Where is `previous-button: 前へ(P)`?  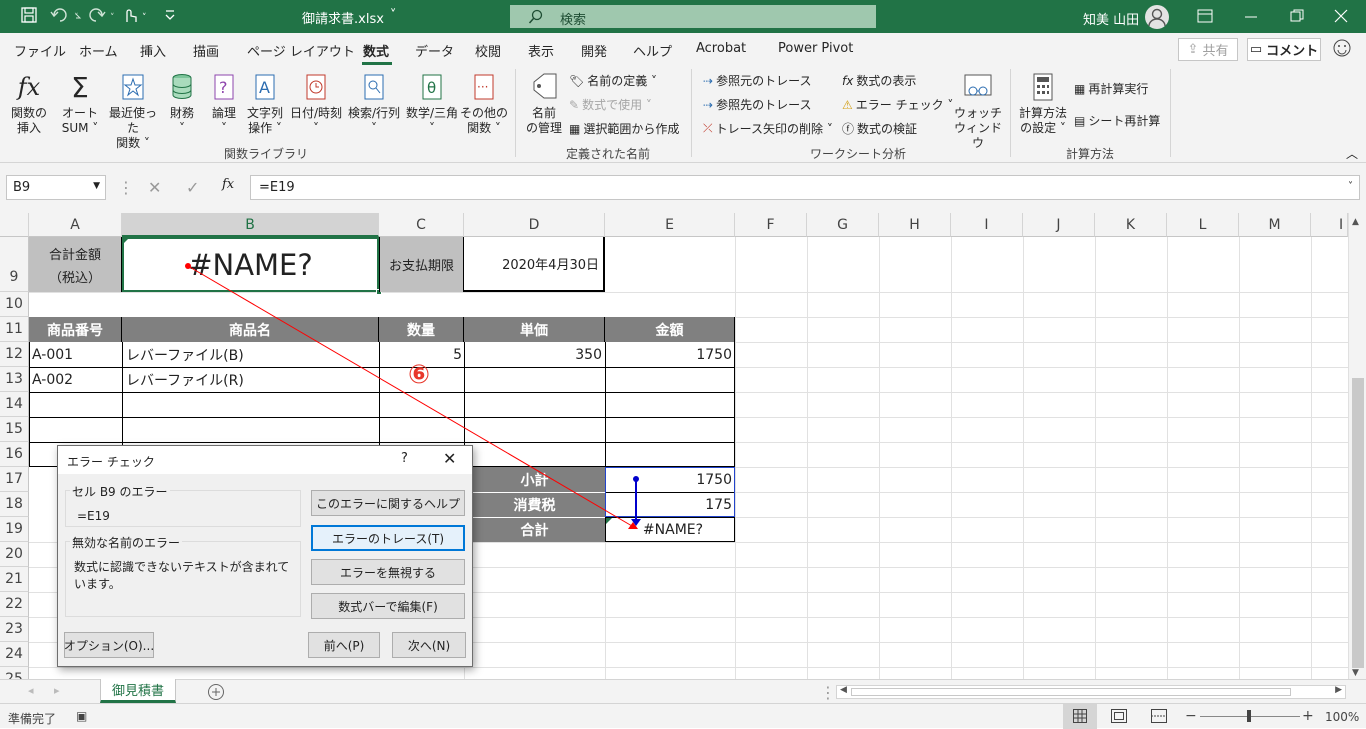 previous-button: 前へ(P) is located at coordinates (344, 645).